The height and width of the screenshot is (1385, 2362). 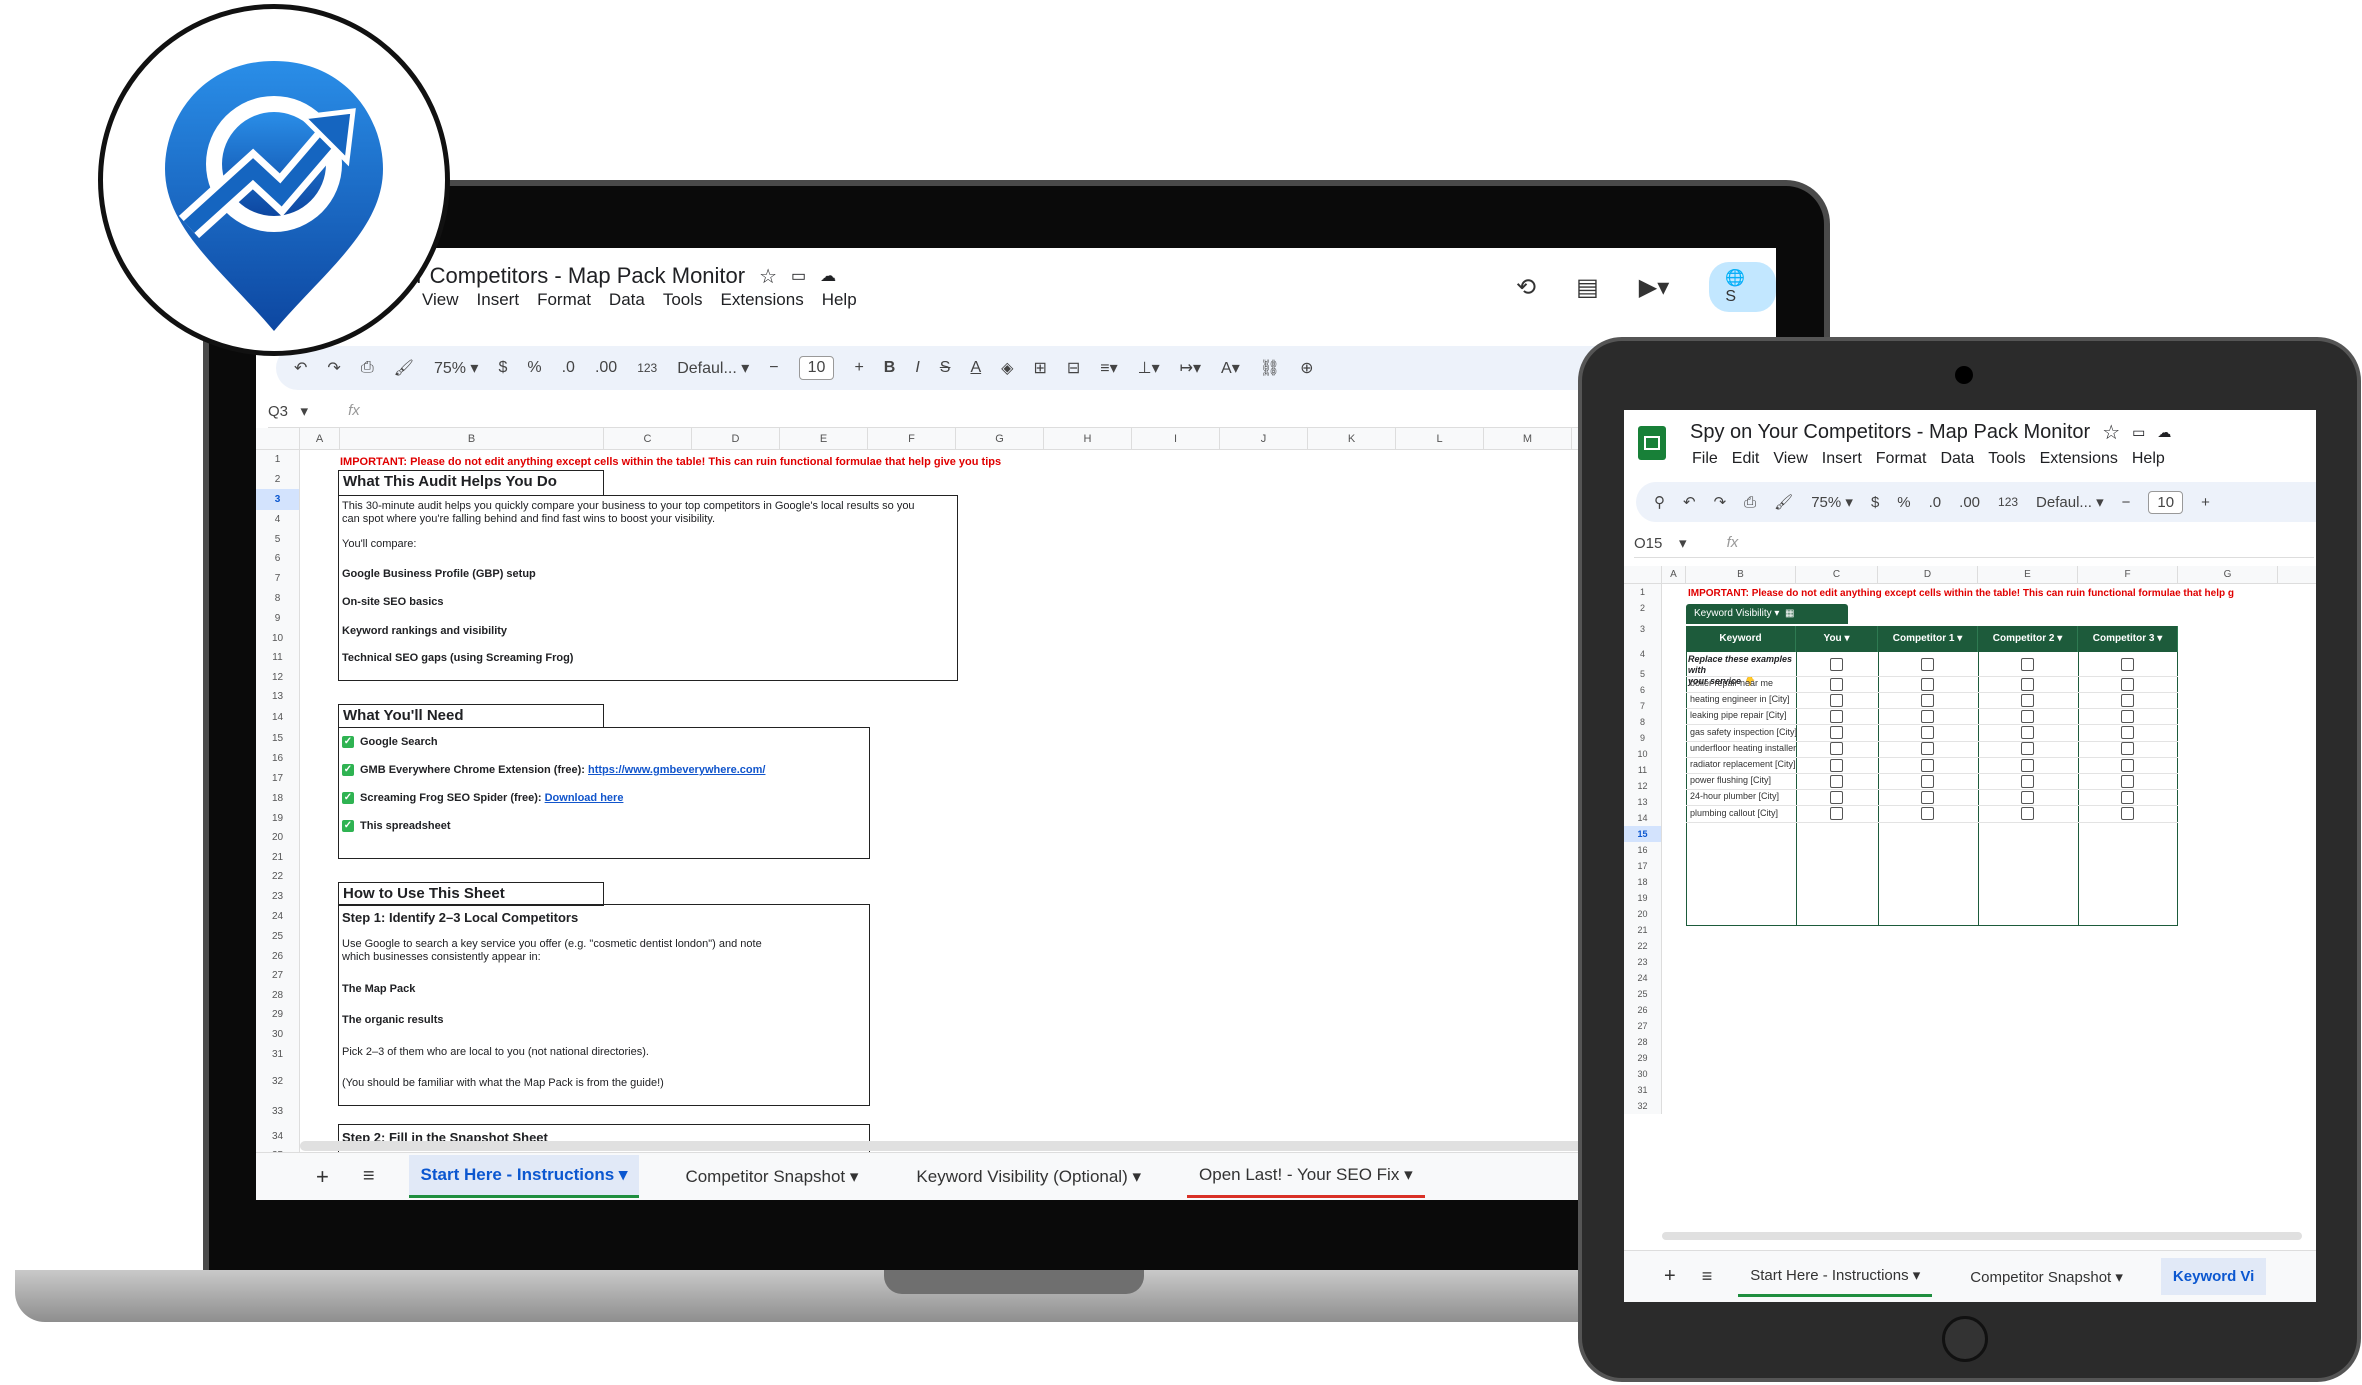 I want to click on row-header: 16, so click(x=278, y=758).